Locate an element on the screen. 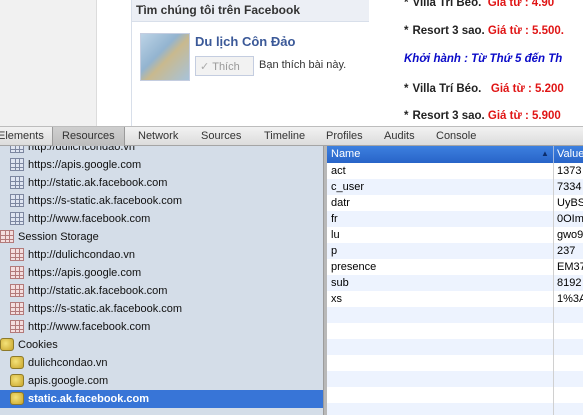 This screenshot has height=415, width=583. table-row: p 237 is located at coordinates (455, 251).